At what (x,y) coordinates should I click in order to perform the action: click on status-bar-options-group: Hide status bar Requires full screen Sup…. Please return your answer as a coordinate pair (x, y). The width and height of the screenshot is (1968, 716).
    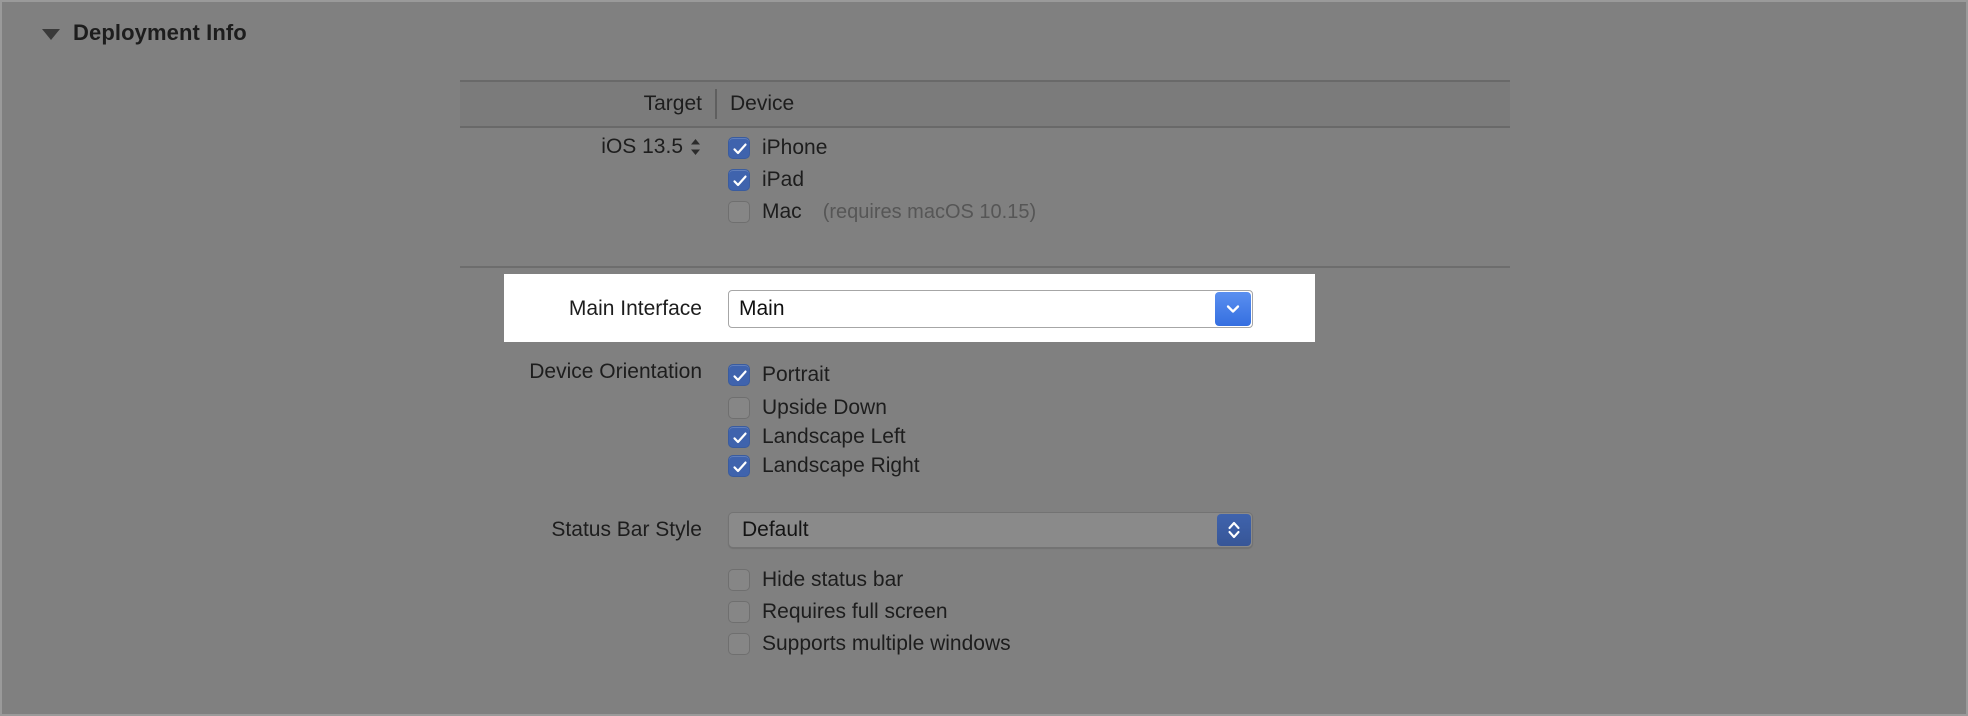
    Looking at the image, I should click on (863, 612).